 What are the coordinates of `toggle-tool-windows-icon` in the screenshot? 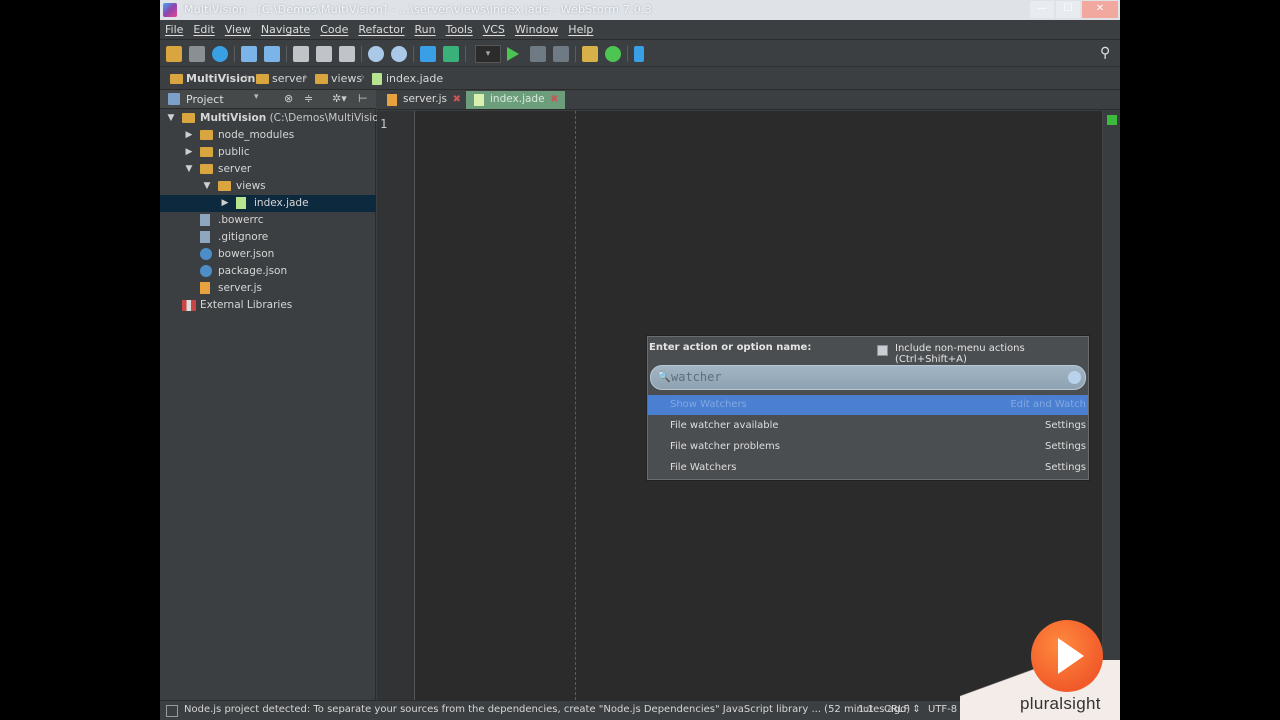 It's located at (172, 711).